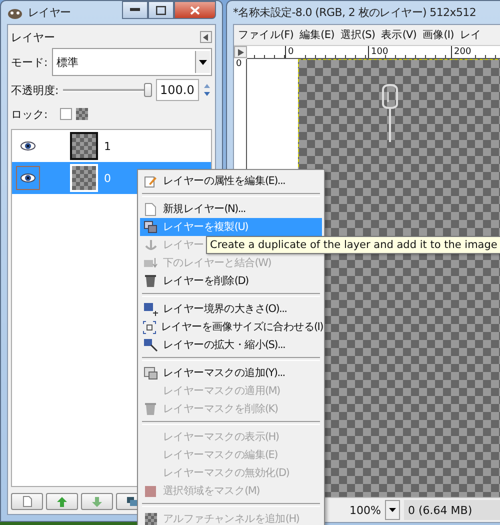 The image size is (500, 525). What do you see at coordinates (107, 178) in the screenshot?
I see `layer-name: 0` at bounding box center [107, 178].